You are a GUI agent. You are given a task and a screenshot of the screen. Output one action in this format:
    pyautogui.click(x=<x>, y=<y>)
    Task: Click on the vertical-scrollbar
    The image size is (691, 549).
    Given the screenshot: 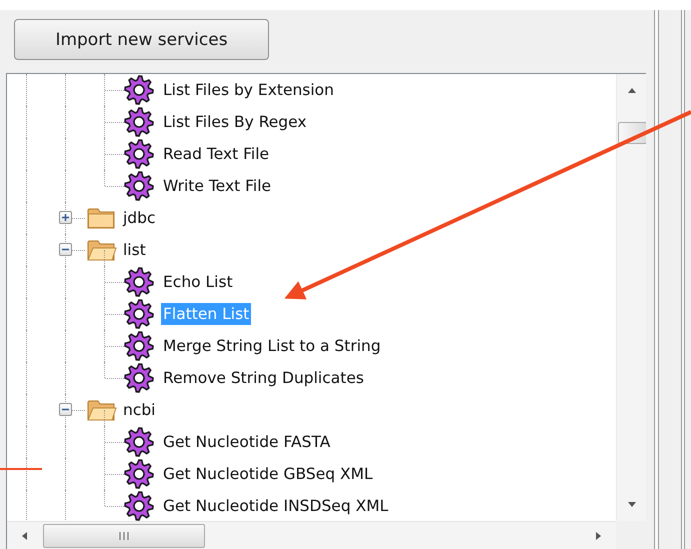 What is the action you would take?
    pyautogui.click(x=631, y=297)
    